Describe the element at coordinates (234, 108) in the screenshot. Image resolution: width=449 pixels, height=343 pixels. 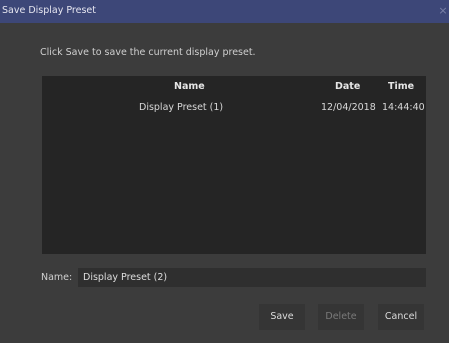
I see `table-row: Display Preset (1) 12/04/2018 14:44:40` at that location.